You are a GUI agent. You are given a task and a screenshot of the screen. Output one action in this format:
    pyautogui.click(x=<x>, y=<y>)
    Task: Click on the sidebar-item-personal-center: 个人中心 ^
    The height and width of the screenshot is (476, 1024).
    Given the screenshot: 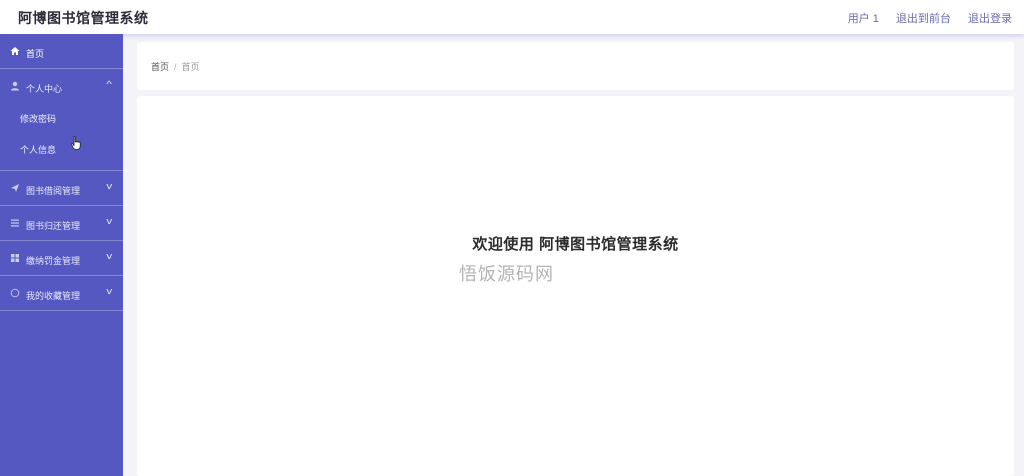 What is the action you would take?
    pyautogui.click(x=61, y=86)
    